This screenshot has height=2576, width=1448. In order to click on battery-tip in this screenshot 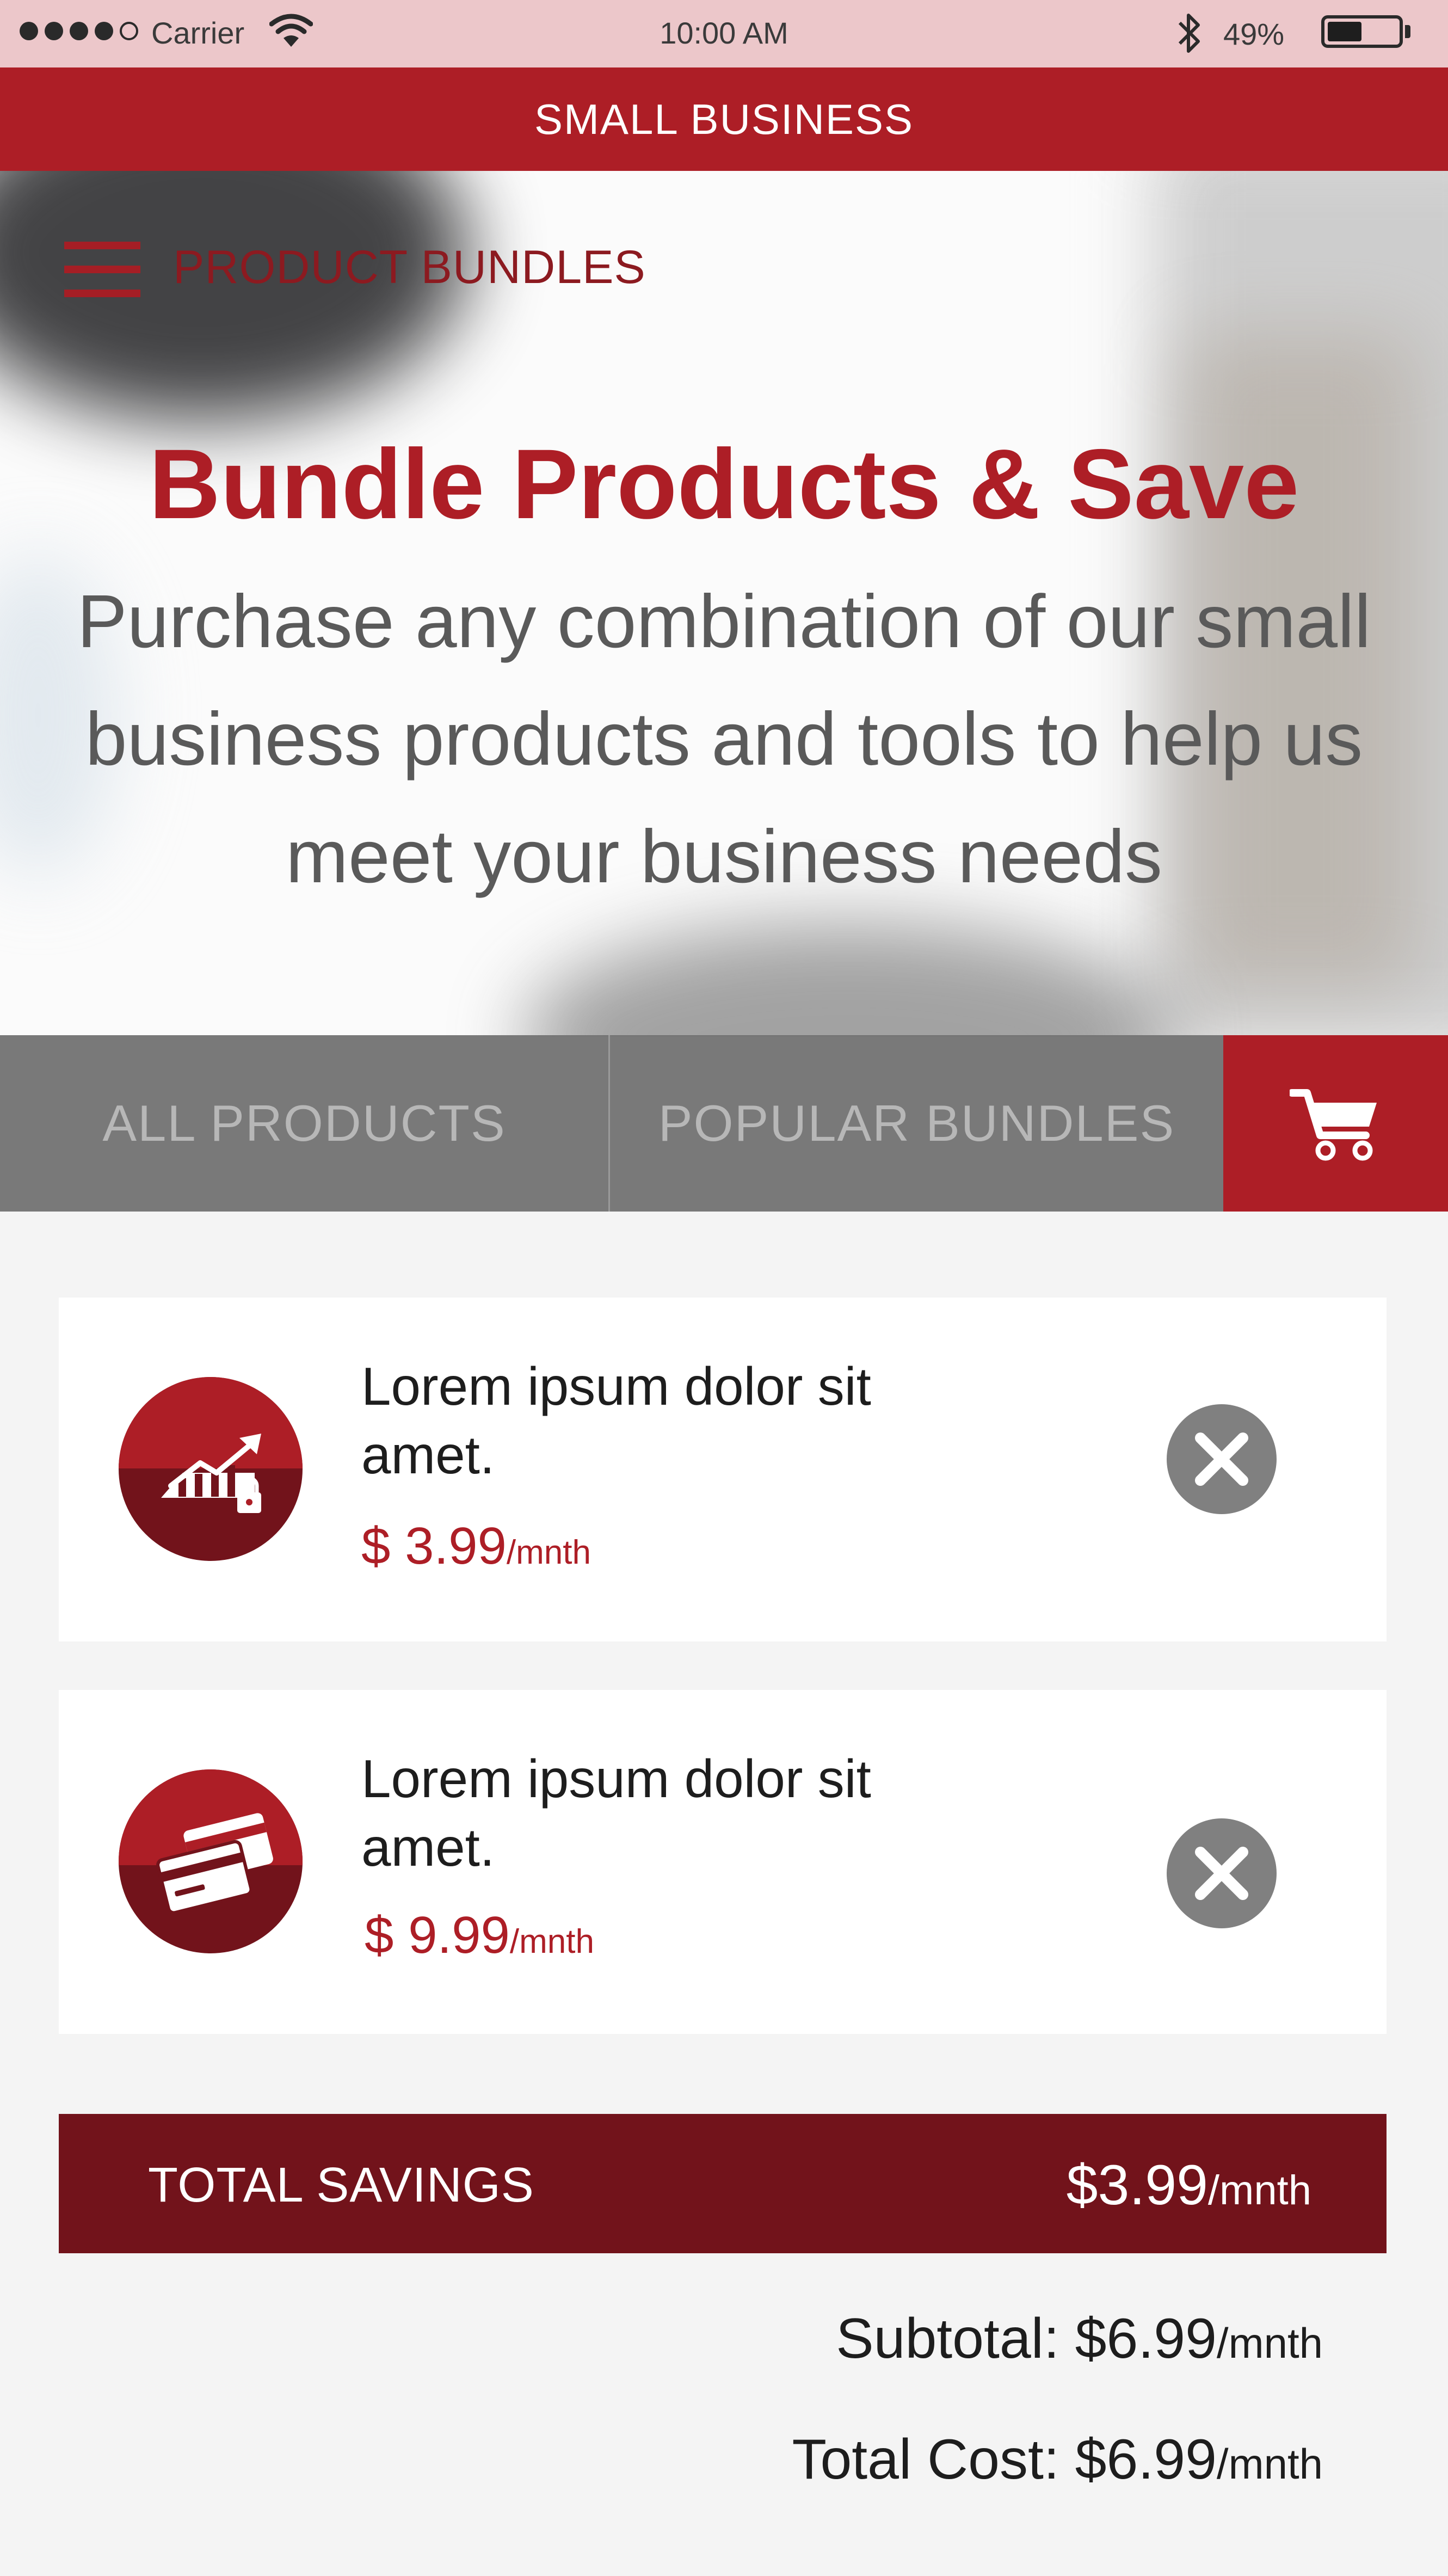, I will do `click(1408, 31)`.